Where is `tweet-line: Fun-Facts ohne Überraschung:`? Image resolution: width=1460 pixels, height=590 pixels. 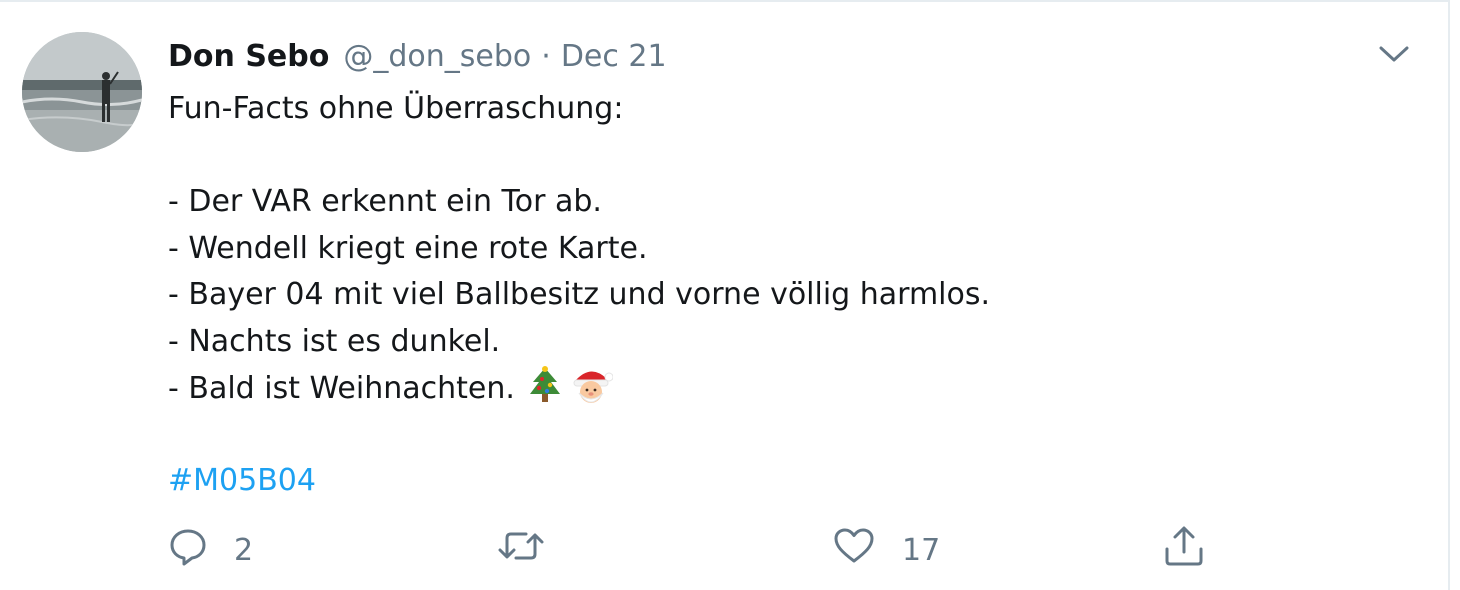 tweet-line: Fun-Facts ohne Überraschung: is located at coordinates (396, 108).